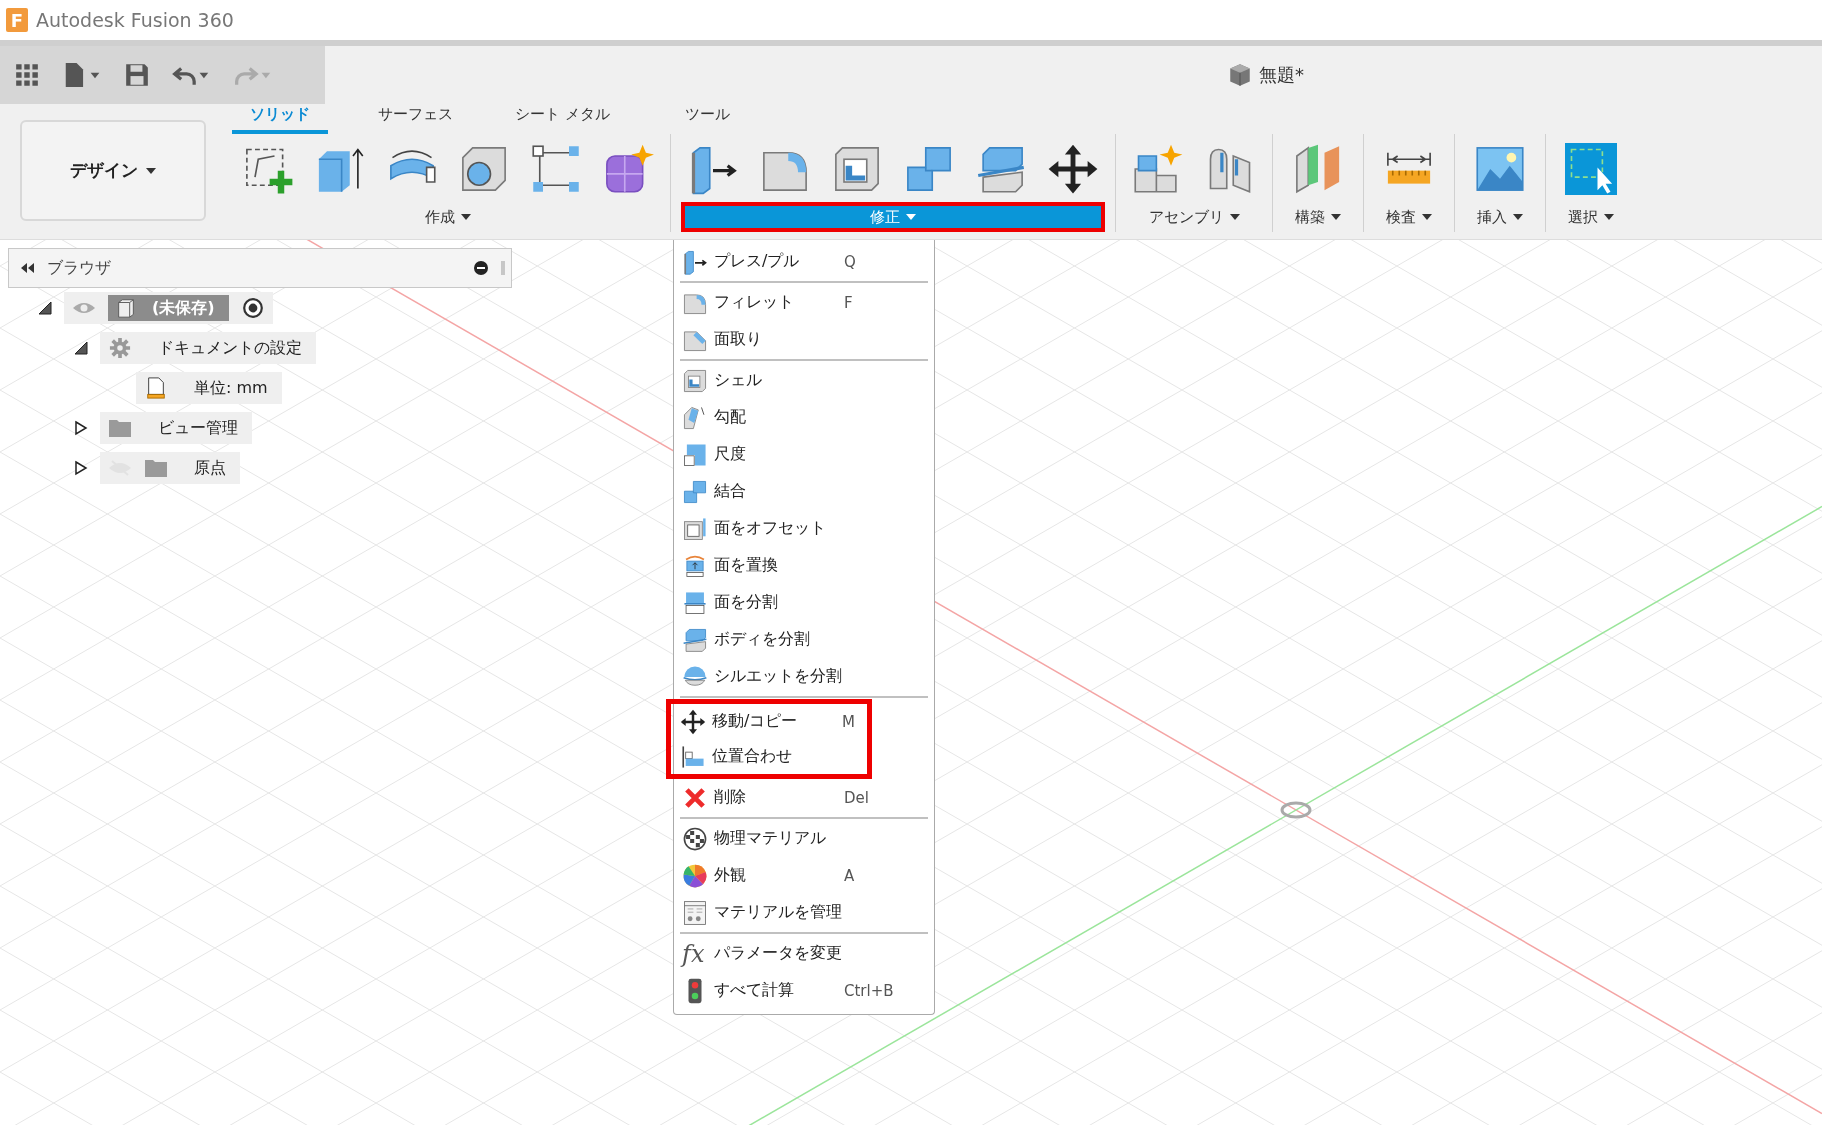 The height and width of the screenshot is (1125, 1822). What do you see at coordinates (135, 20) in the screenshot?
I see `app-title: Autodesk Fusion 360` at bounding box center [135, 20].